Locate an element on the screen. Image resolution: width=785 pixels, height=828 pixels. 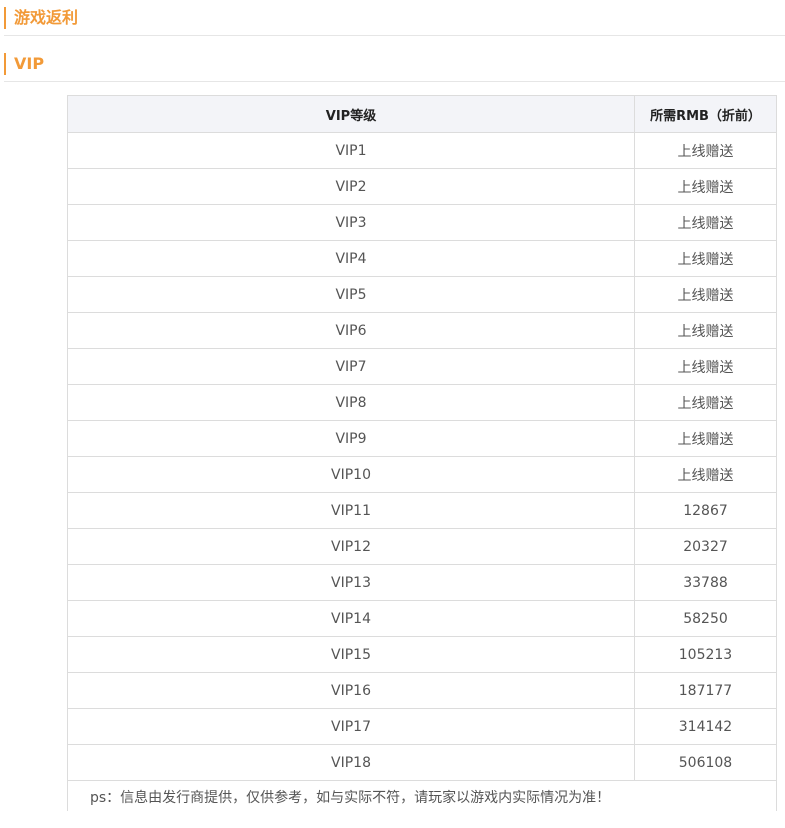
required-rmb-cell: 506108 is located at coordinates (705, 762).